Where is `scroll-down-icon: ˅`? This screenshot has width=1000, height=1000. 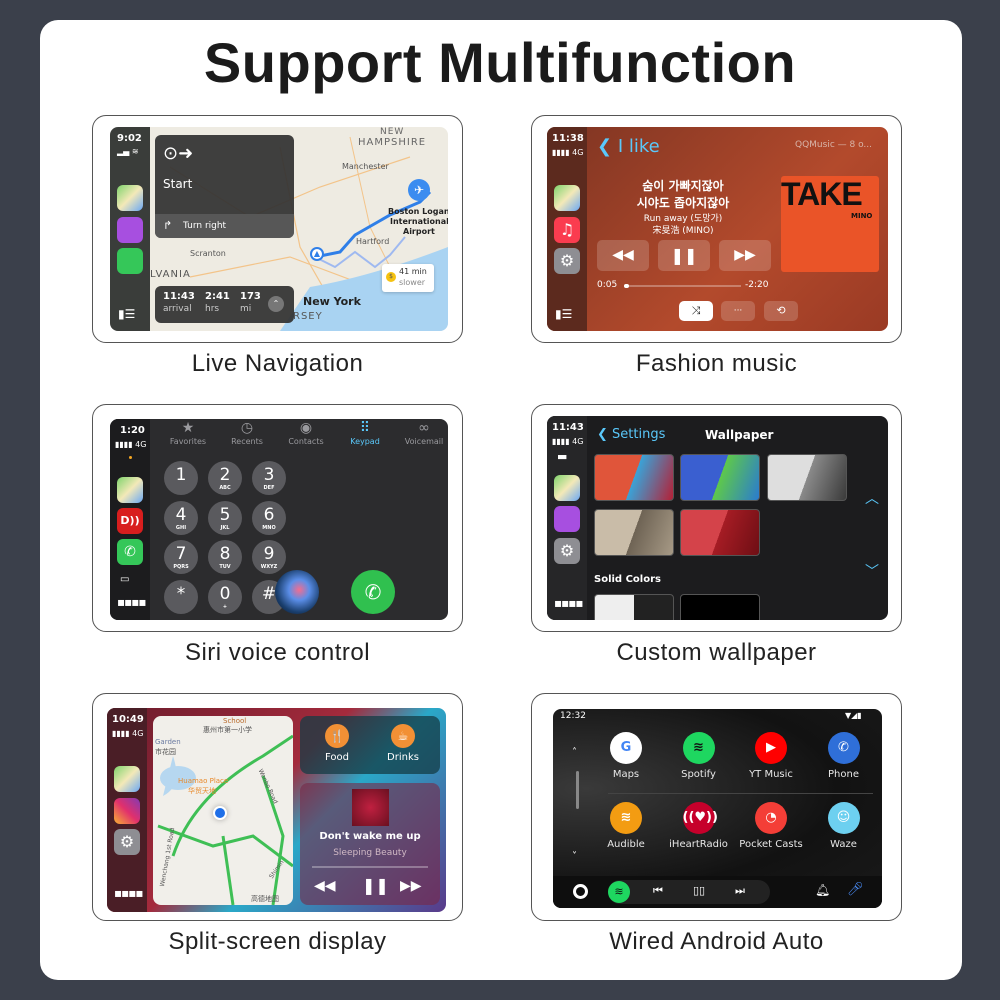 scroll-down-icon: ˅ is located at coordinates (574, 856).